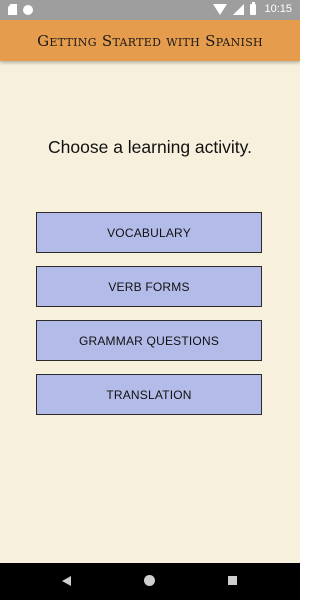 The width and height of the screenshot is (320, 600). Describe the element at coordinates (239, 9) in the screenshot. I see `signal-icon` at that location.